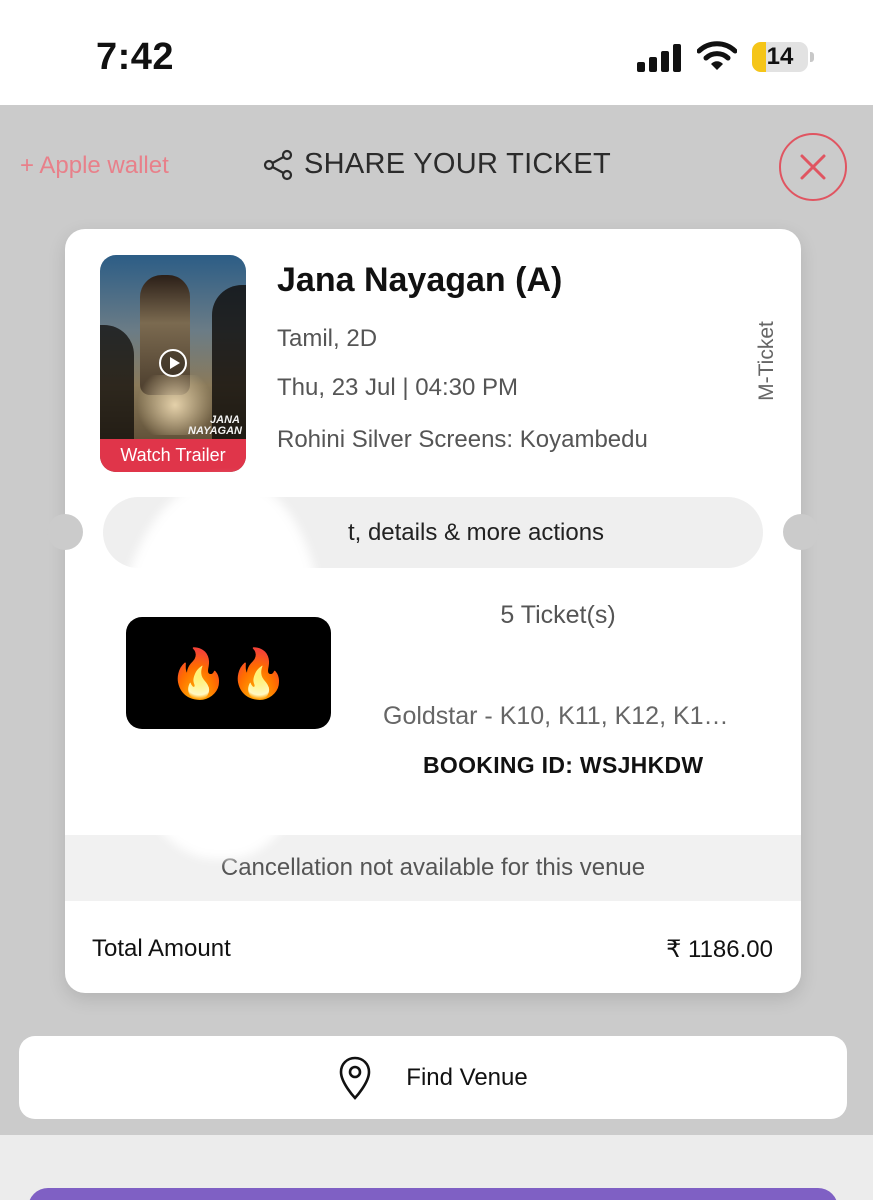 This screenshot has width=873, height=1200. Describe the element at coordinates (161, 948) in the screenshot. I see `total-amount-label: Total Amount` at that location.